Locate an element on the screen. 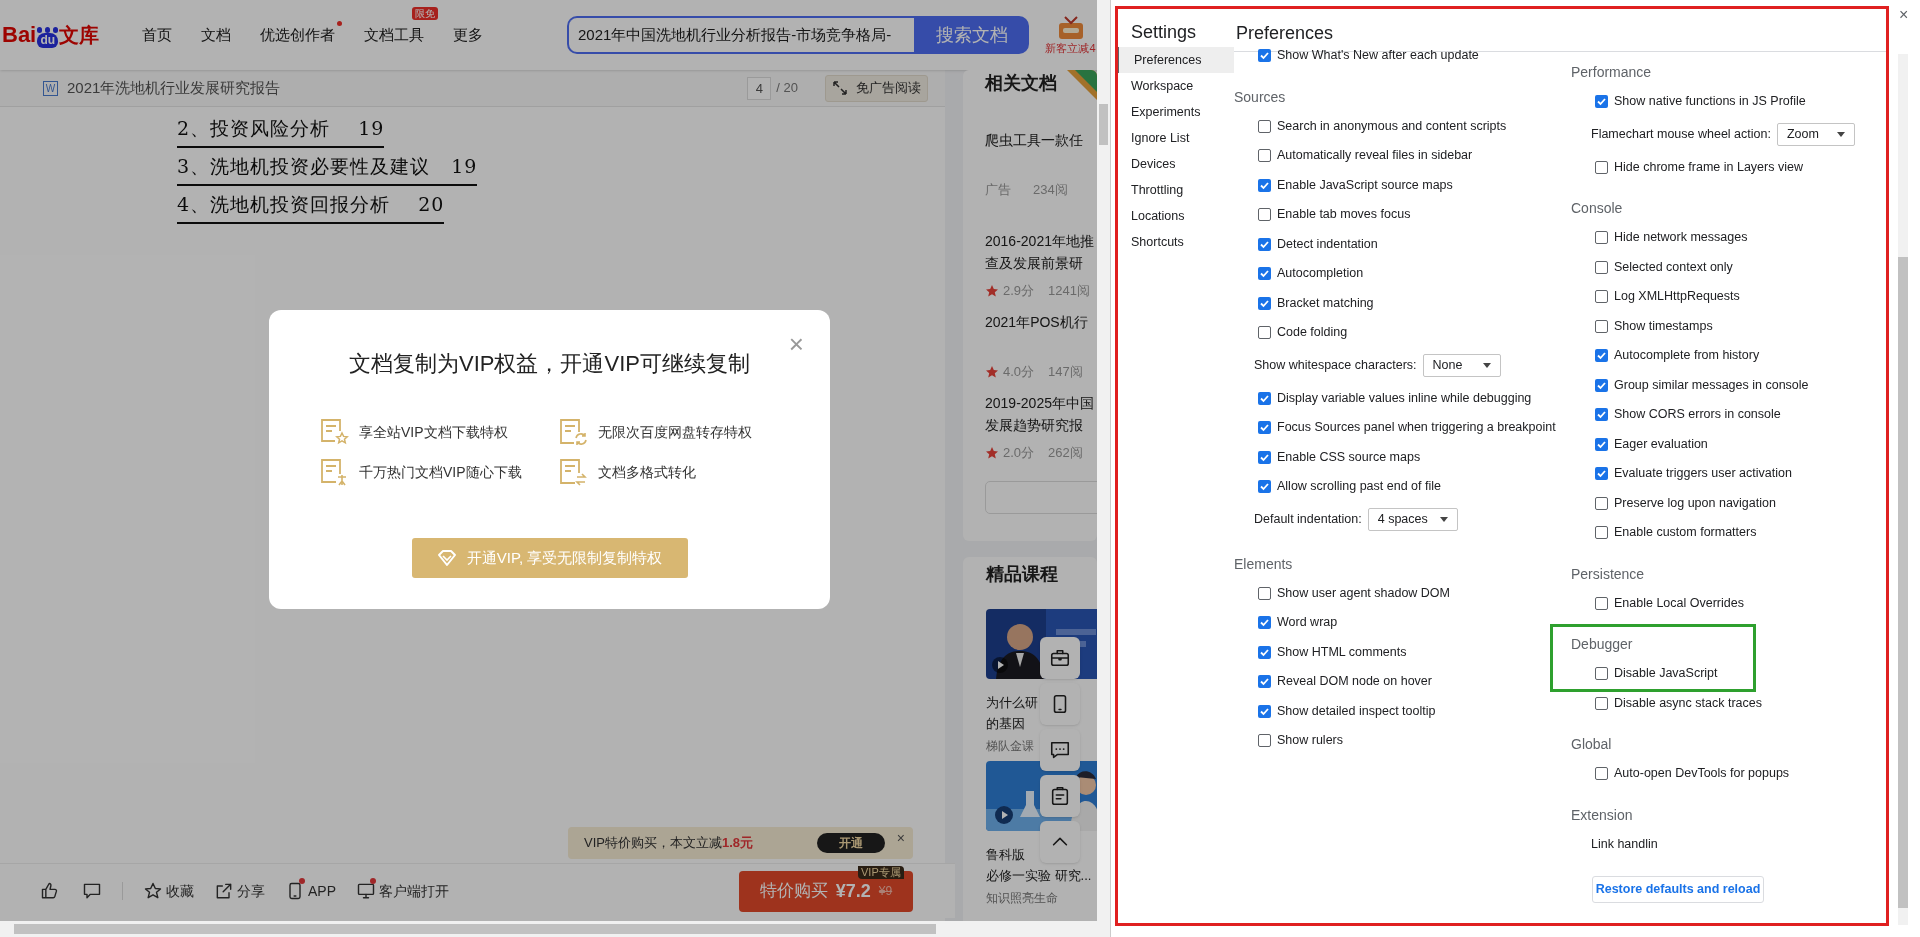  sidebar-item: Preferences is located at coordinates (1175, 60).